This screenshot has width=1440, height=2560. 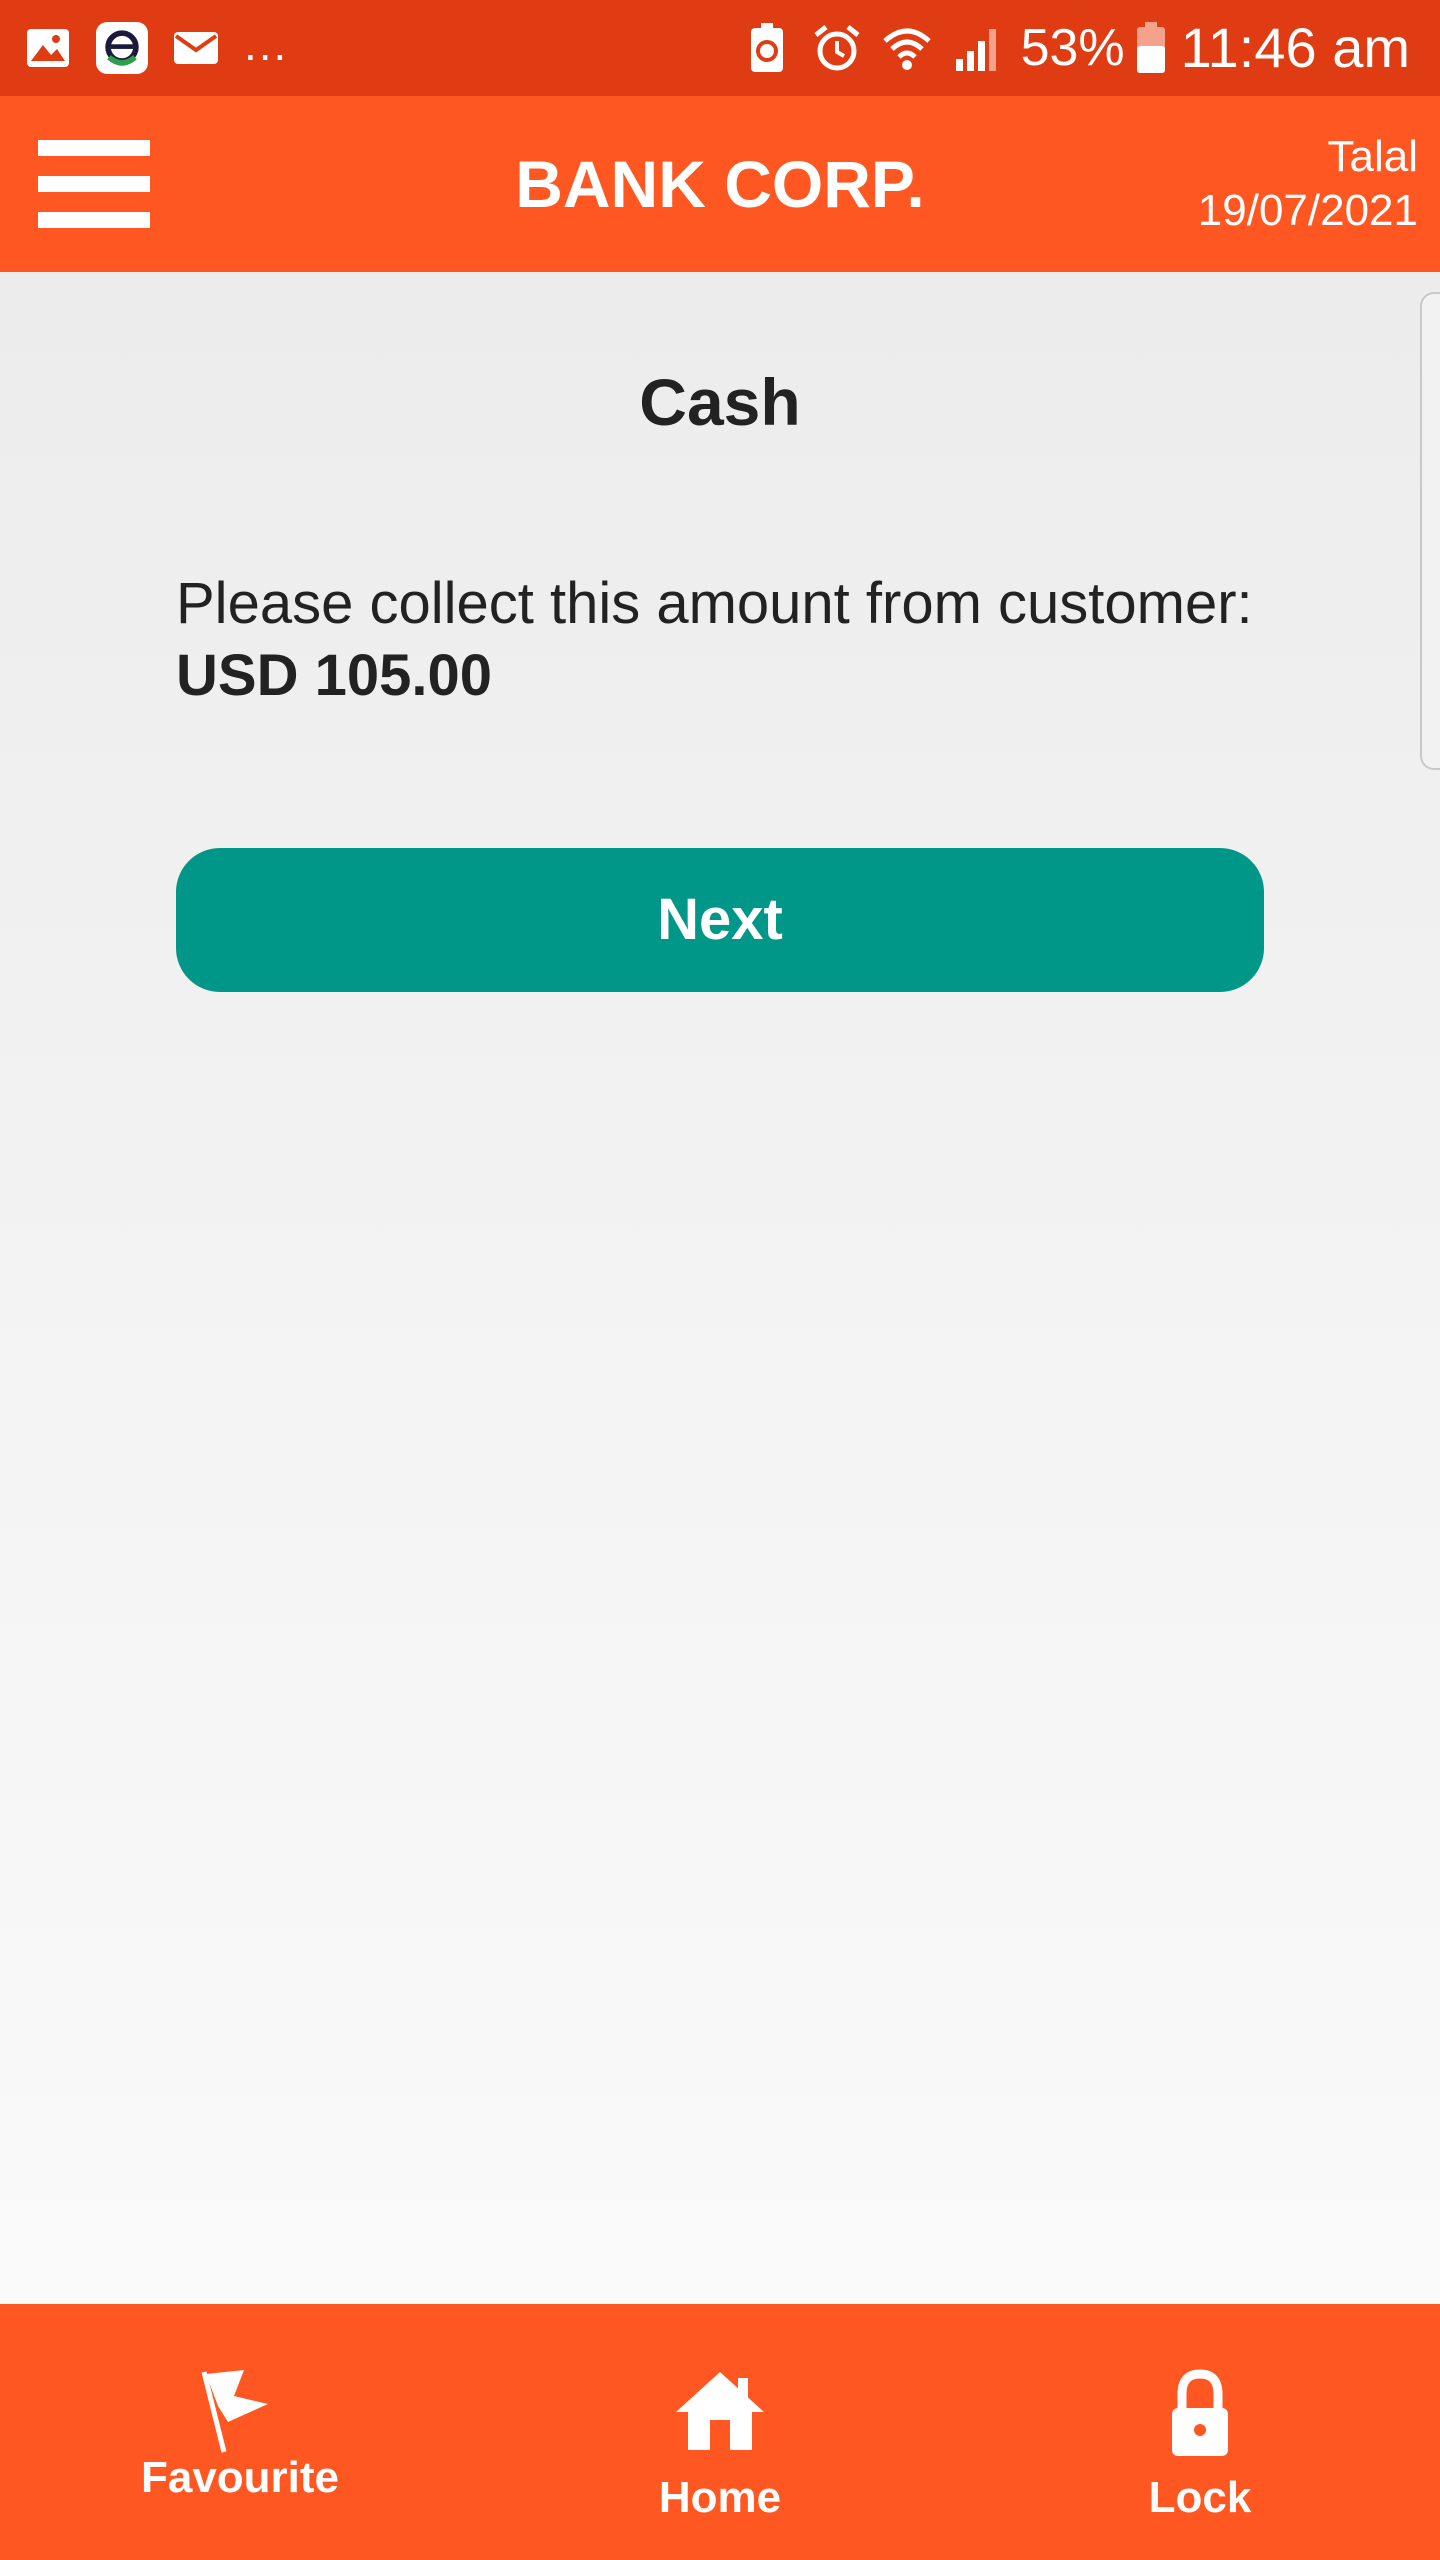 What do you see at coordinates (196, 48) in the screenshot?
I see `mail-icon` at bounding box center [196, 48].